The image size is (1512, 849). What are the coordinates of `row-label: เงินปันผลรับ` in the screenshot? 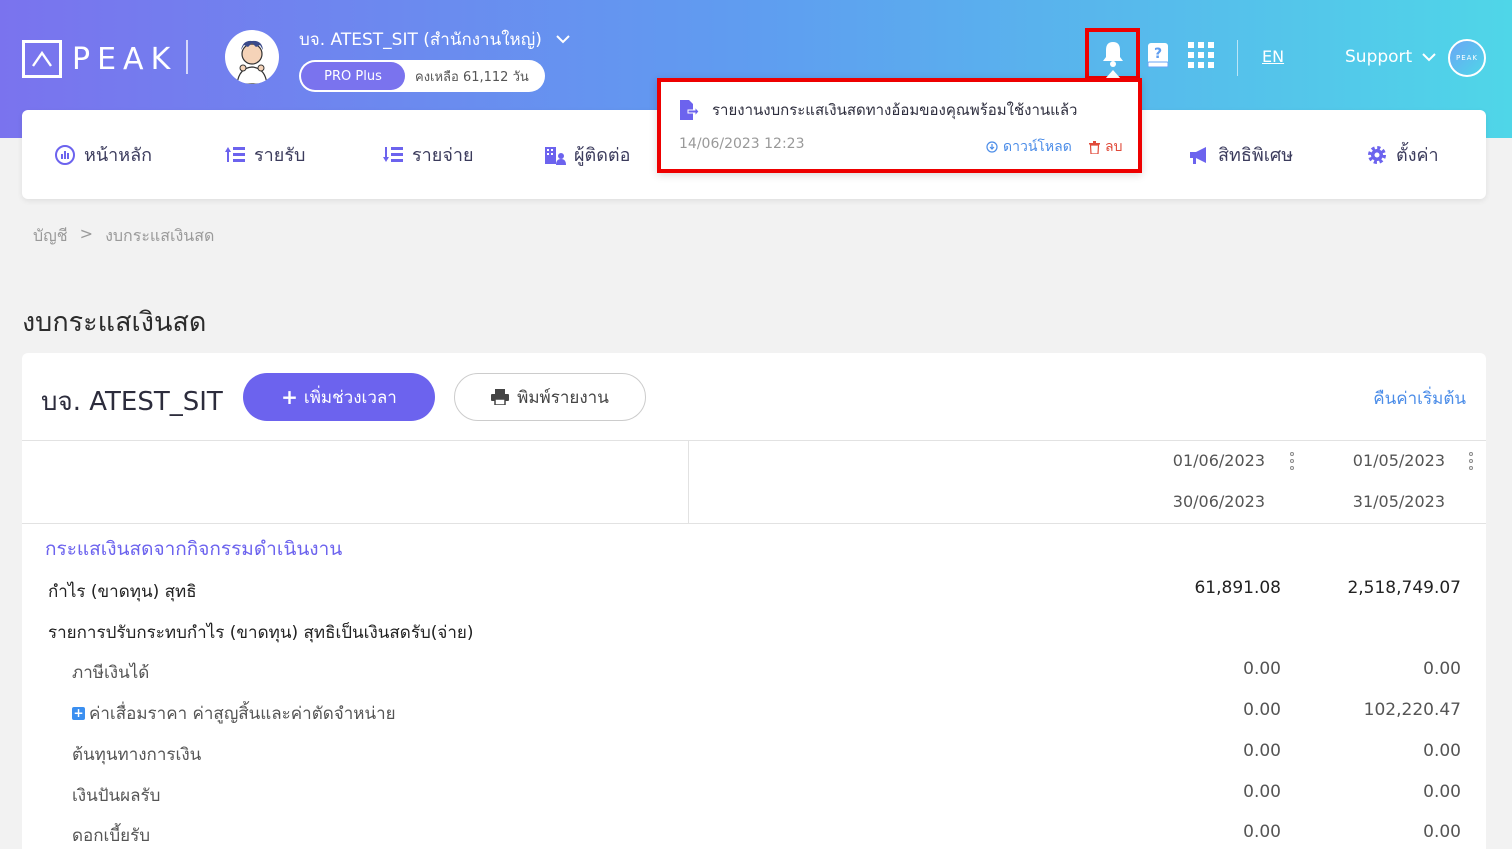 It's located at (116, 796).